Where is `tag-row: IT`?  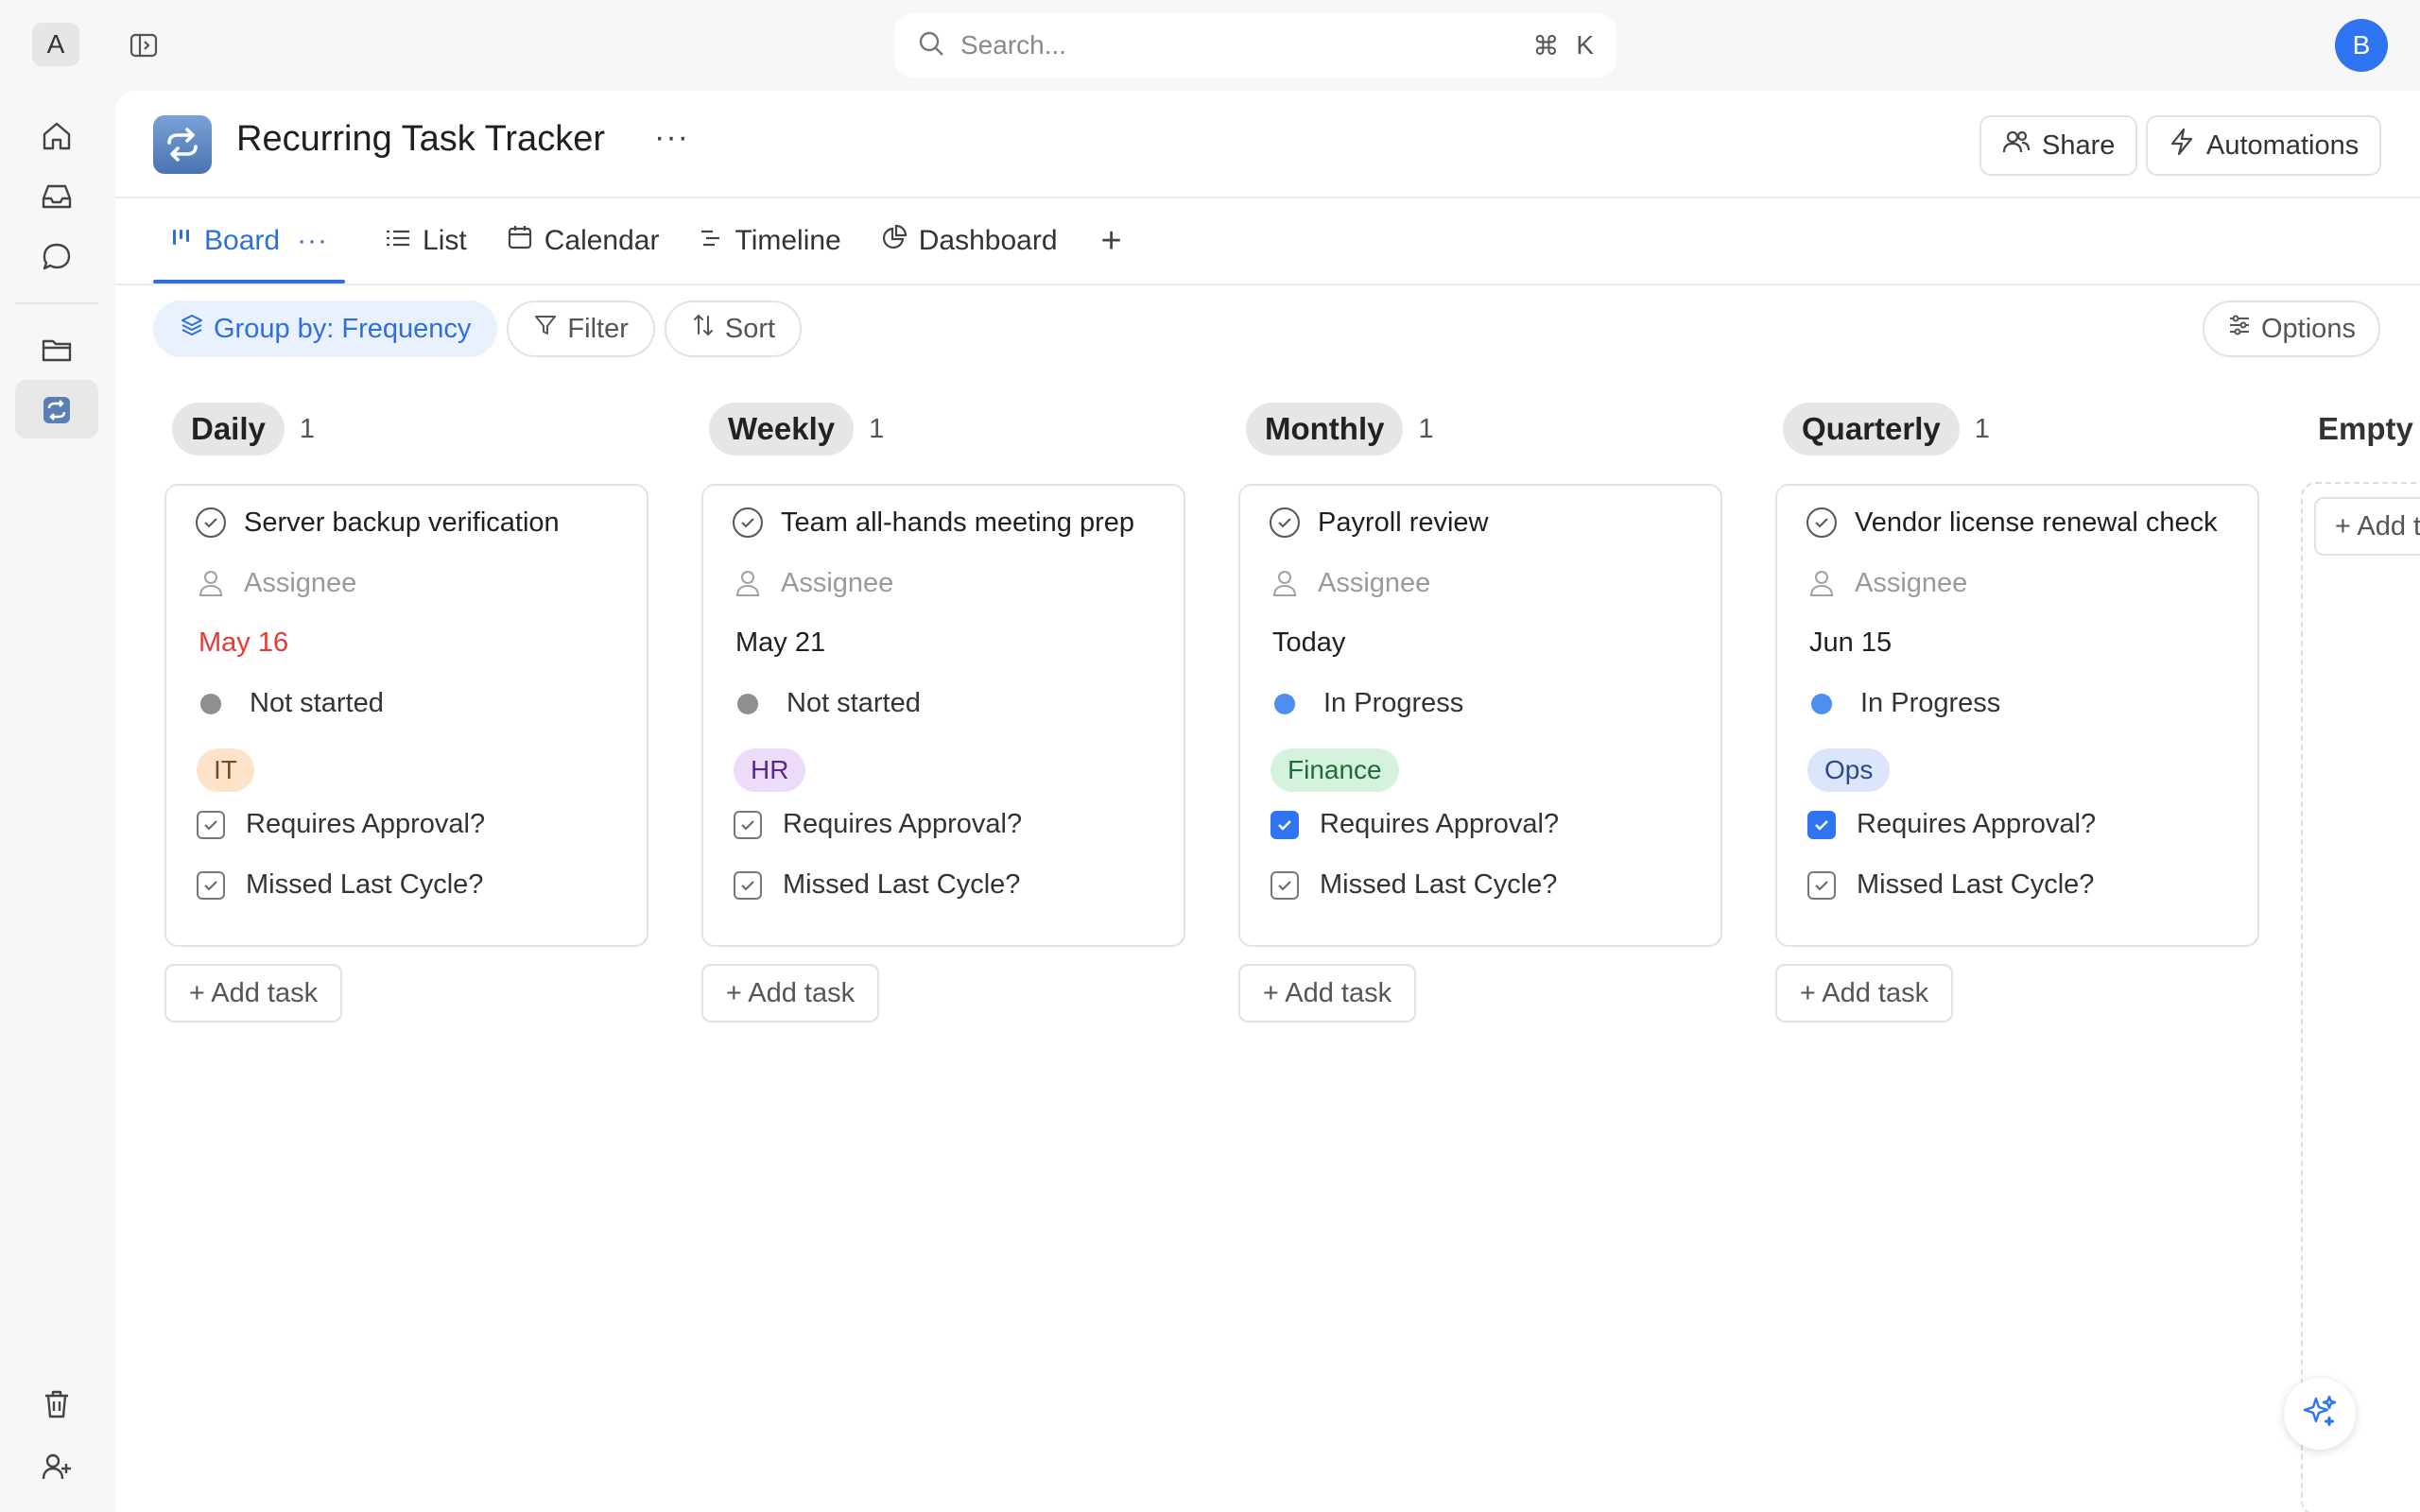 tag-row: IT is located at coordinates (226, 770).